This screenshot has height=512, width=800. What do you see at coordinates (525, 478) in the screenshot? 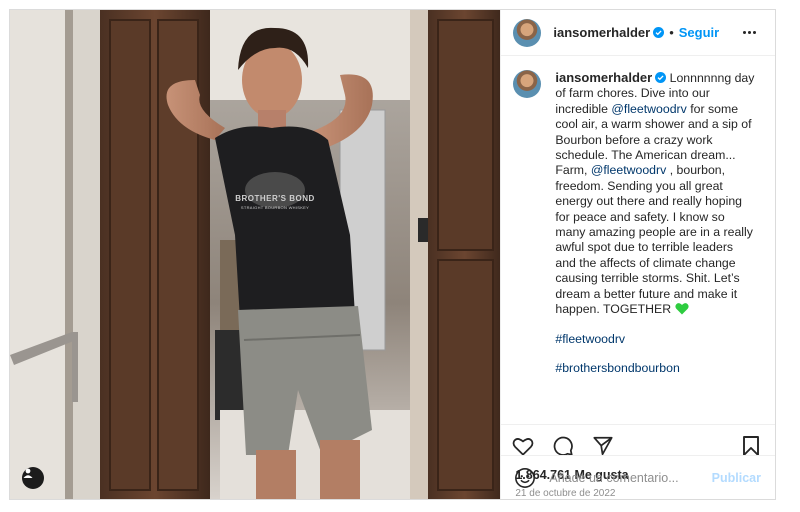
I see `emoji-icon` at bounding box center [525, 478].